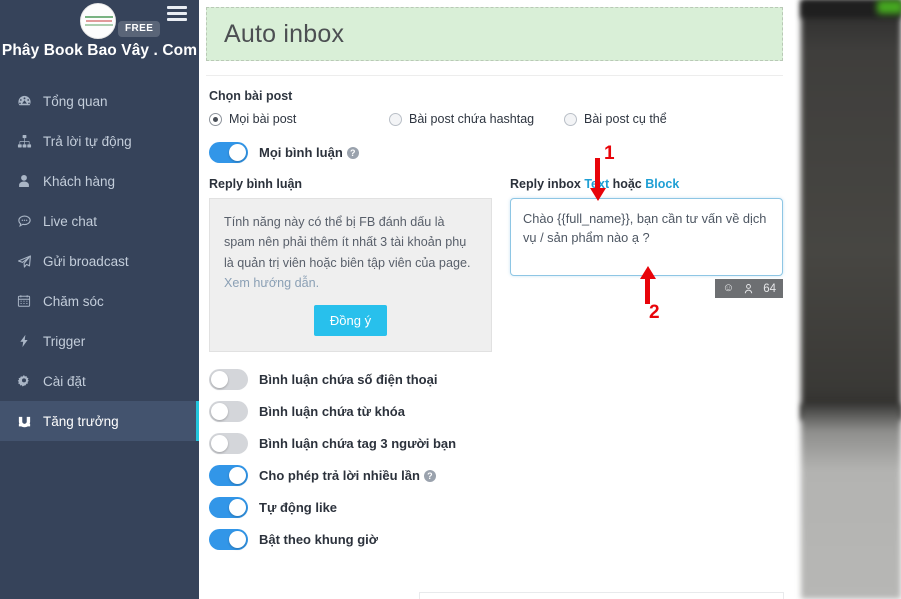 The width and height of the screenshot is (901, 599). I want to click on sidebar-item-label: Chăm sóc, so click(73, 301).